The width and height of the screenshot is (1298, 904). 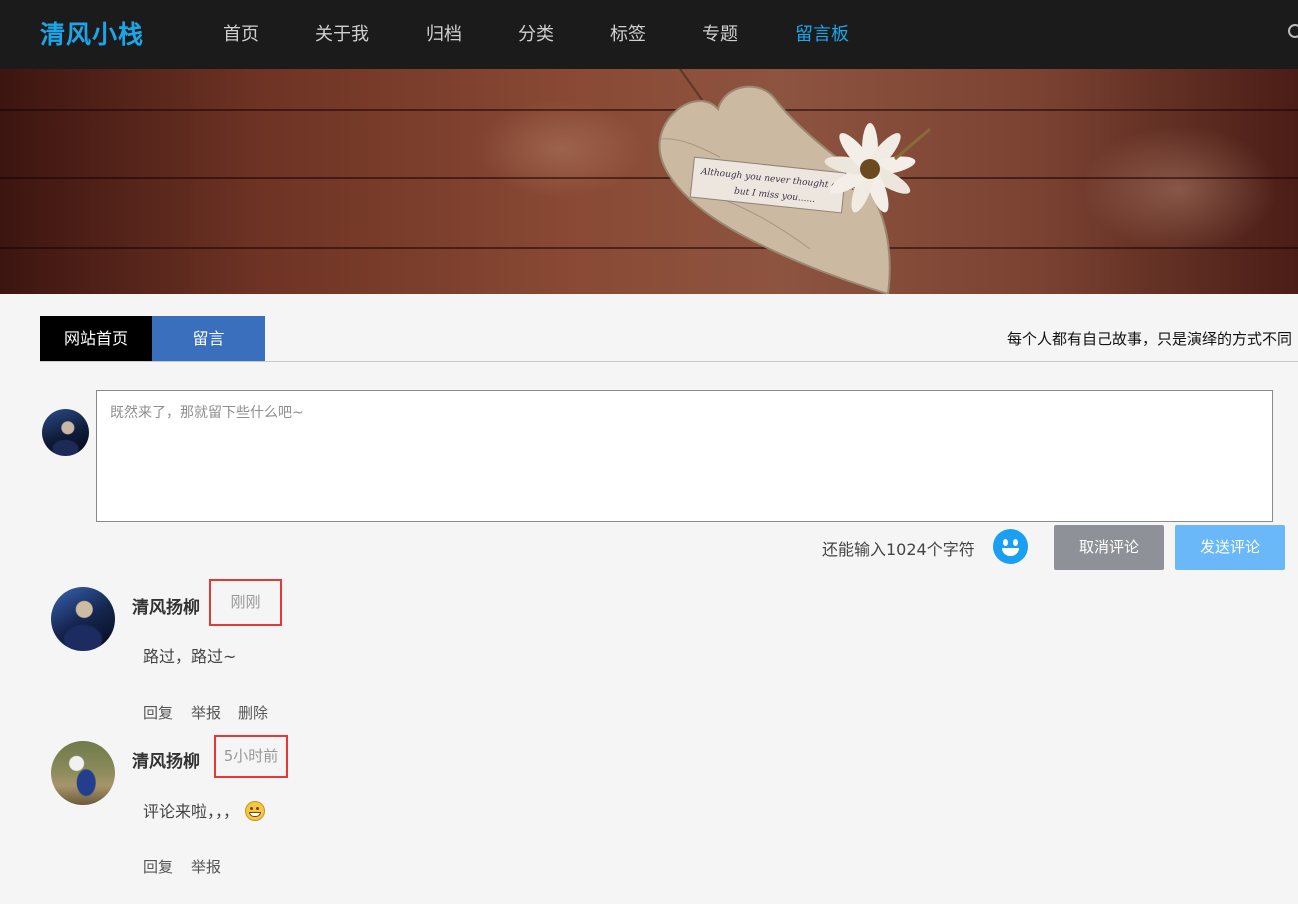 What do you see at coordinates (96, 338) in the screenshot?
I see `tab-site-home: 网站首页` at bounding box center [96, 338].